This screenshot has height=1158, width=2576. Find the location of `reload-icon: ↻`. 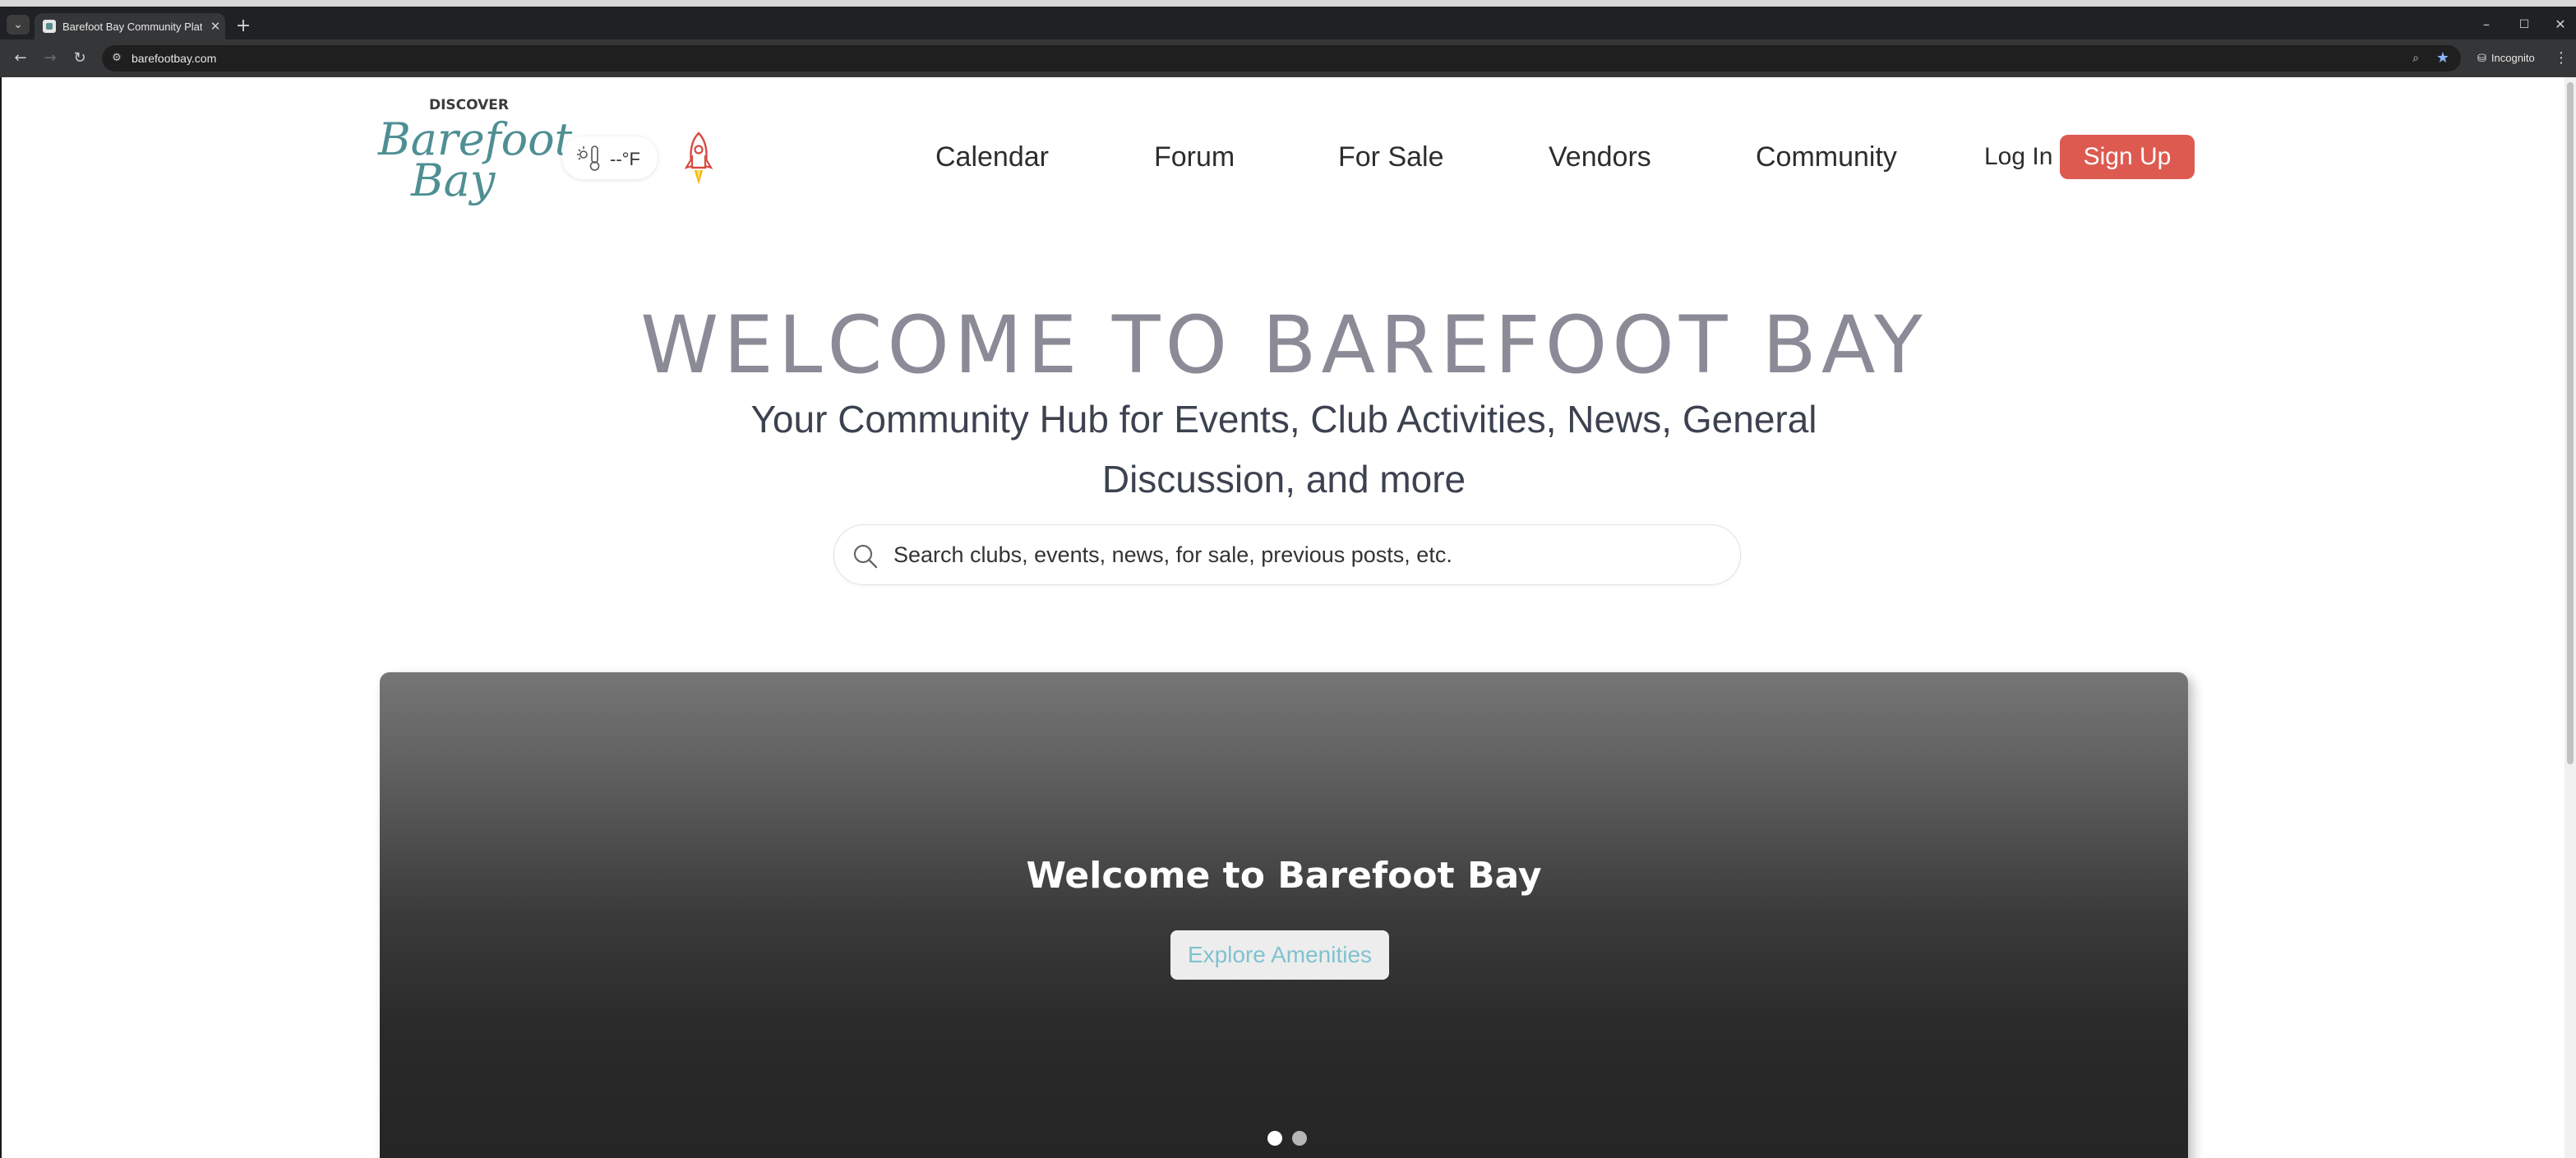

reload-icon: ↻ is located at coordinates (79, 58).